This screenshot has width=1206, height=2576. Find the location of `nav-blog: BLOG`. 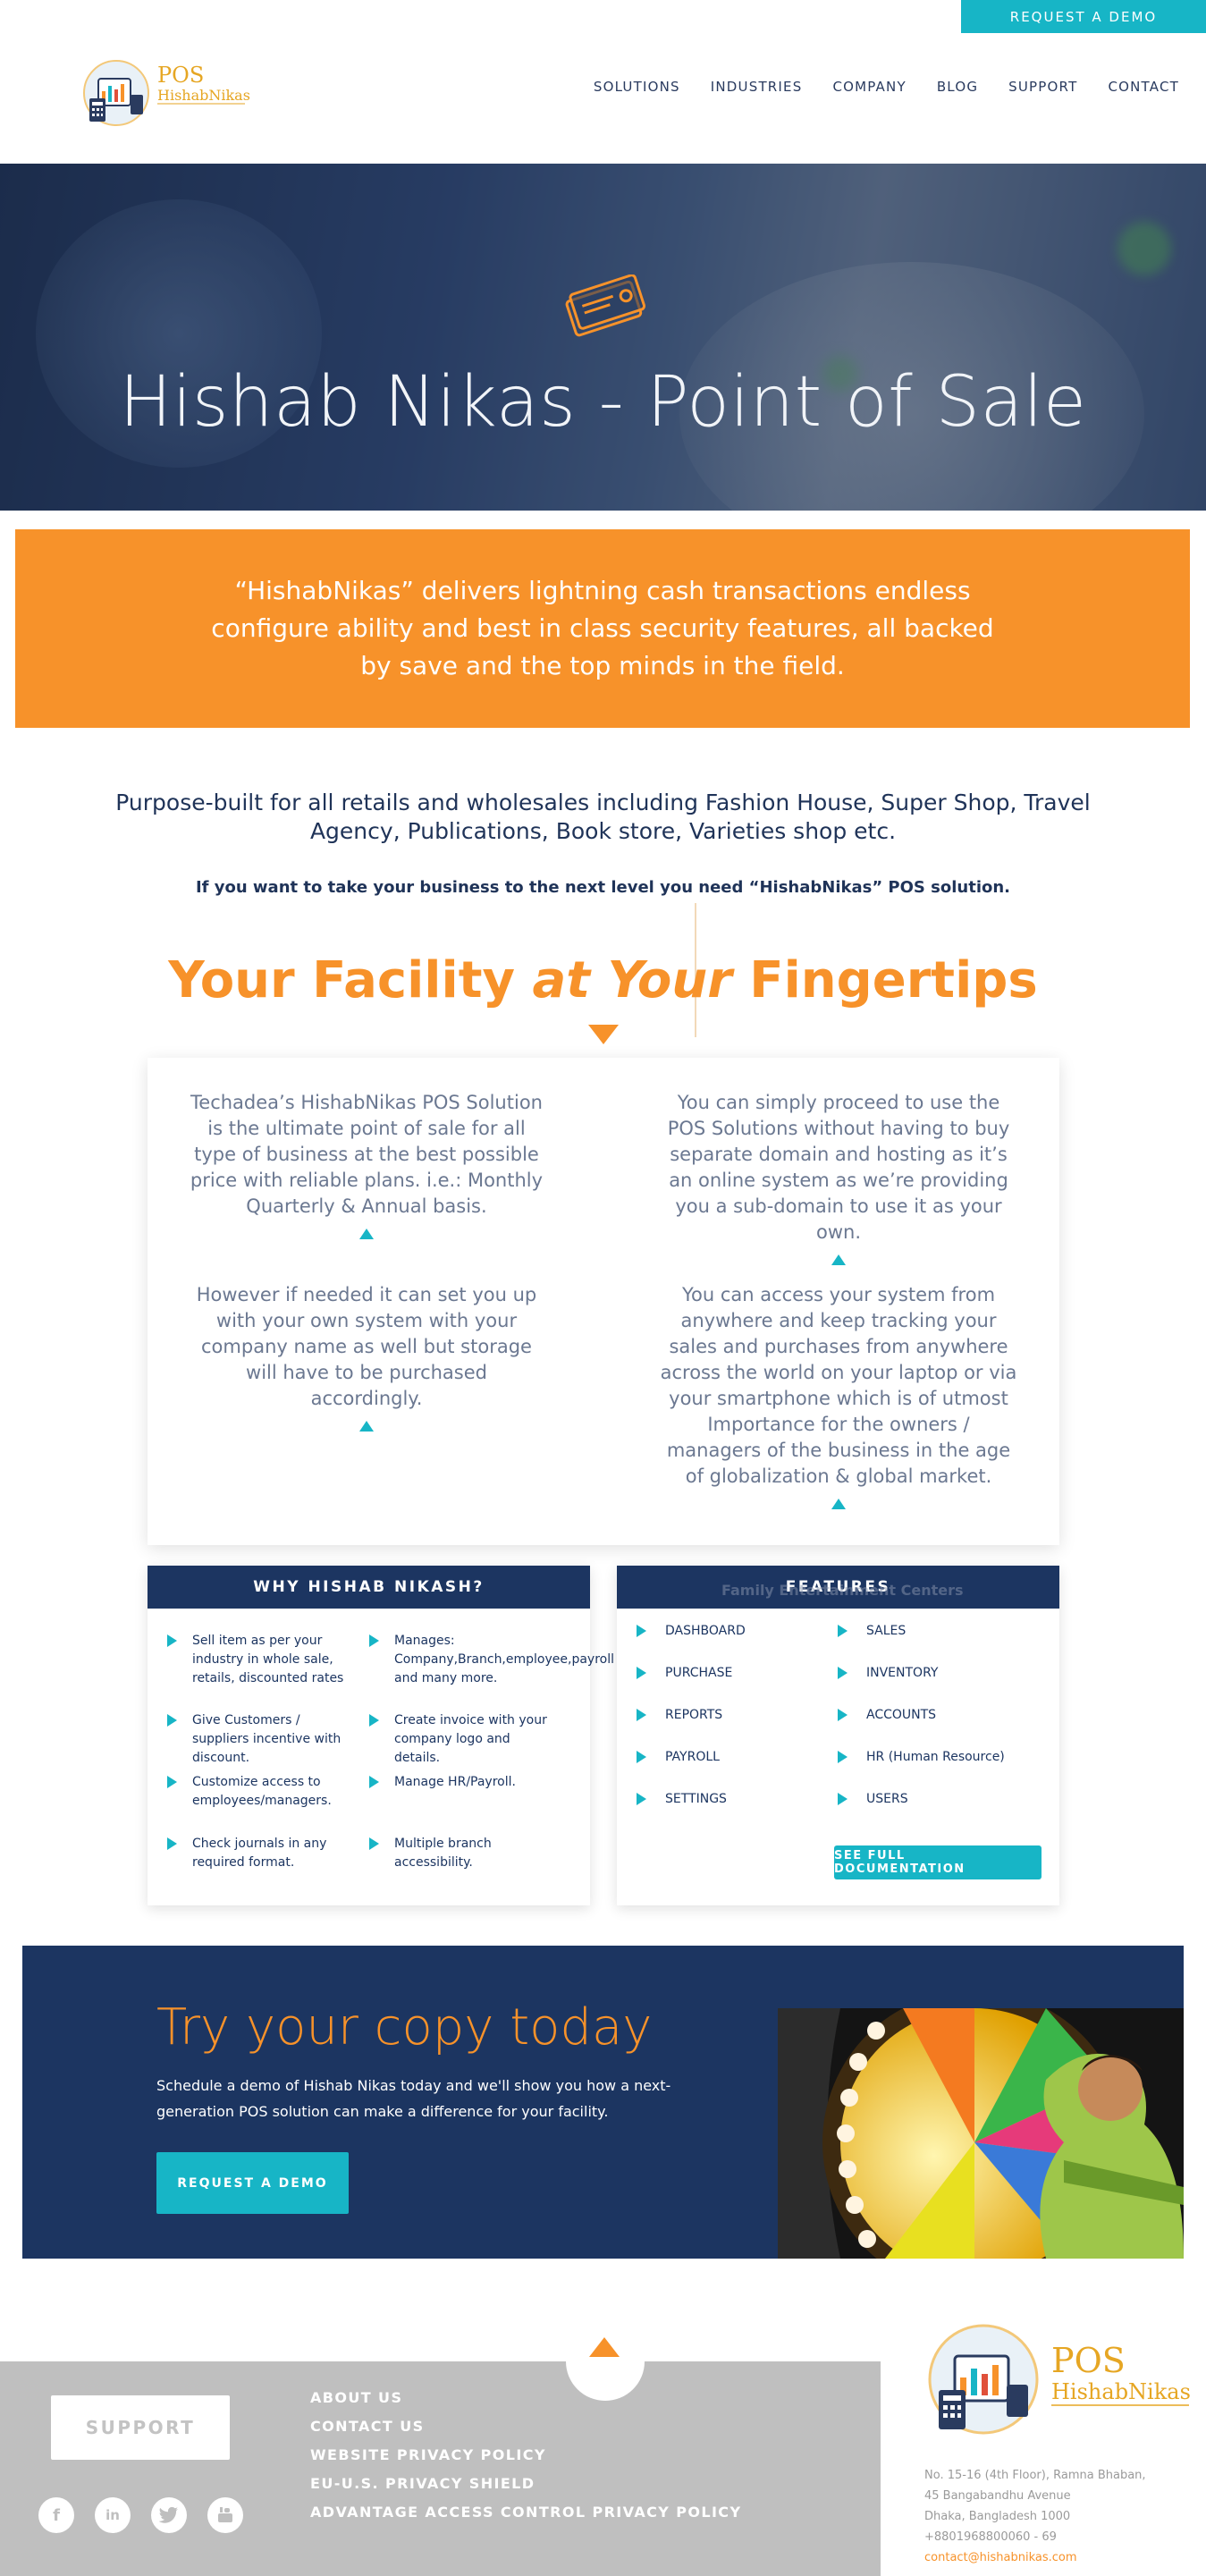

nav-blog: BLOG is located at coordinates (957, 87).